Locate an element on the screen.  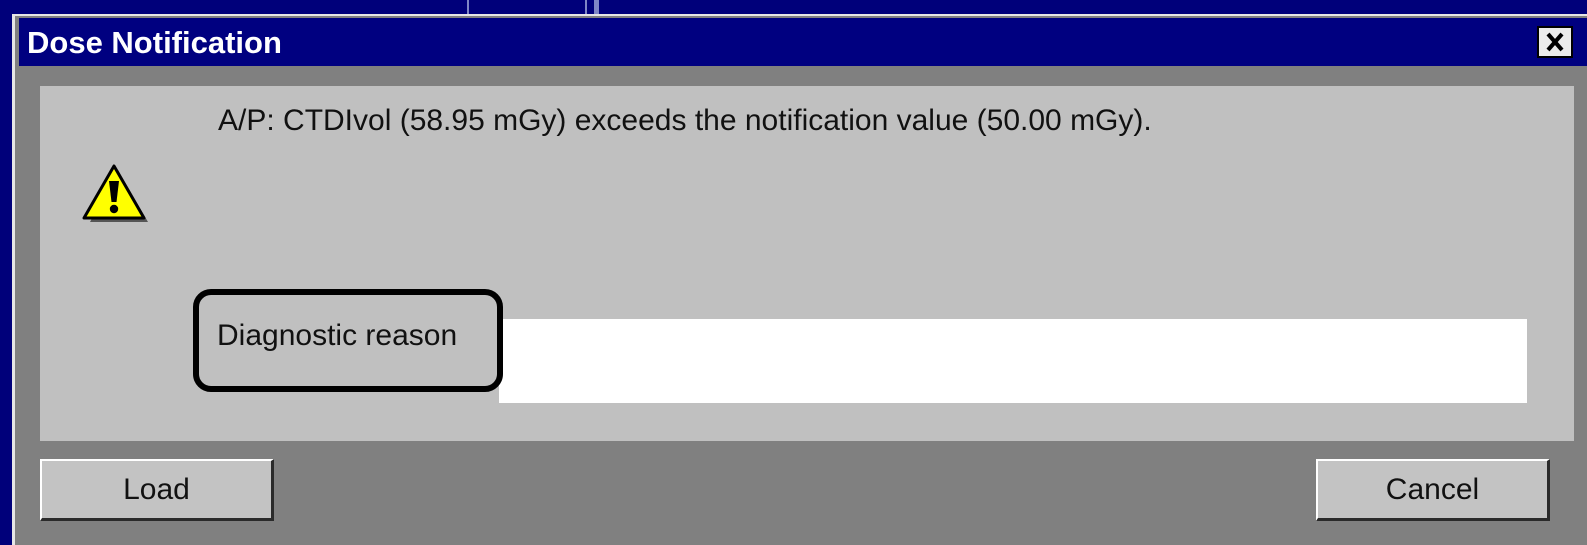
diagnostic-reason-label: Diagnostic reason is located at coordinates (337, 335).